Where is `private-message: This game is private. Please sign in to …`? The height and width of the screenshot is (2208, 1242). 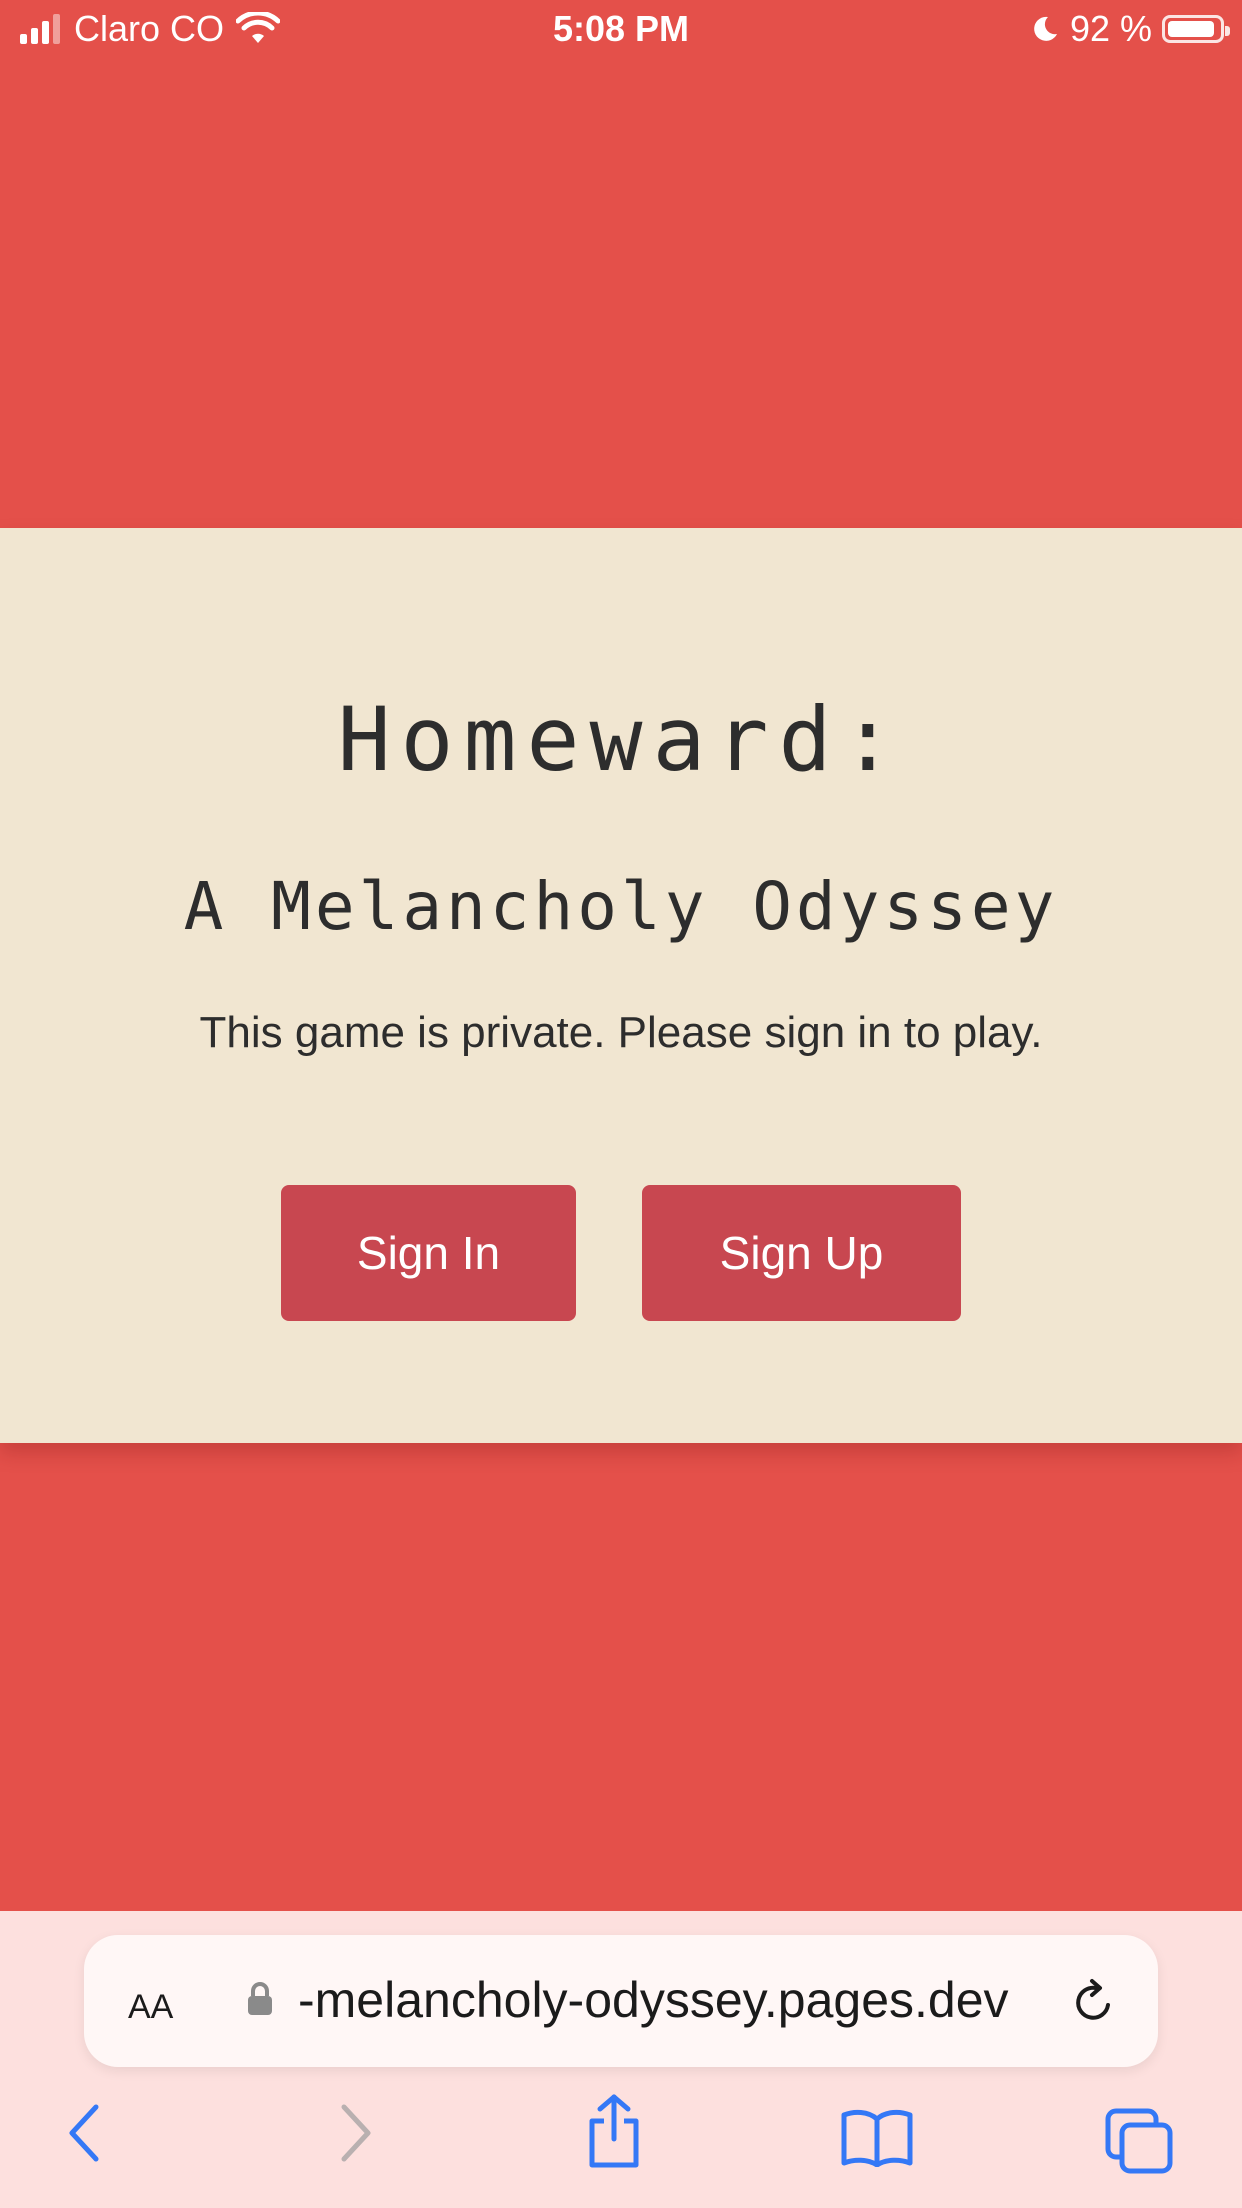
private-message: This game is private. Please sign in to … is located at coordinates (621, 1032).